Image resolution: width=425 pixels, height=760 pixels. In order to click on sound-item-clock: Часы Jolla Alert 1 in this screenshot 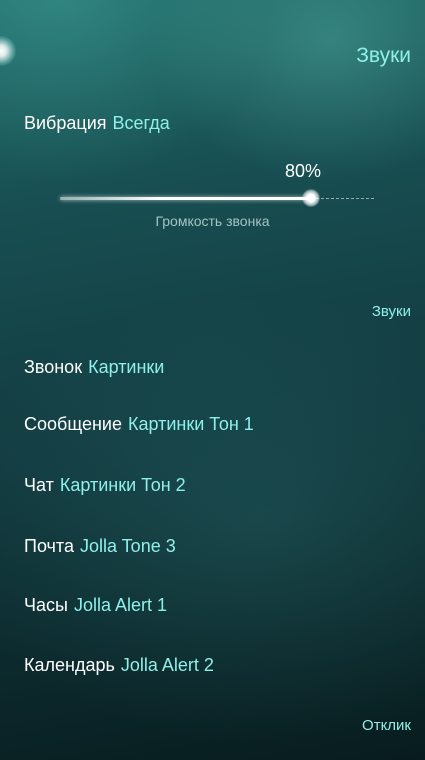, I will do `click(95, 605)`.